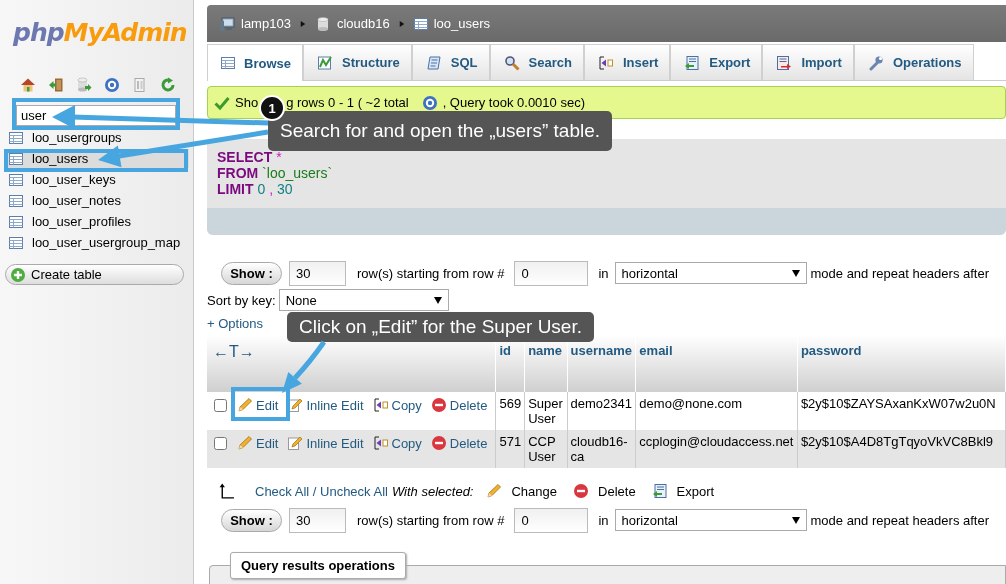  I want to click on structure-icon, so click(324, 62).